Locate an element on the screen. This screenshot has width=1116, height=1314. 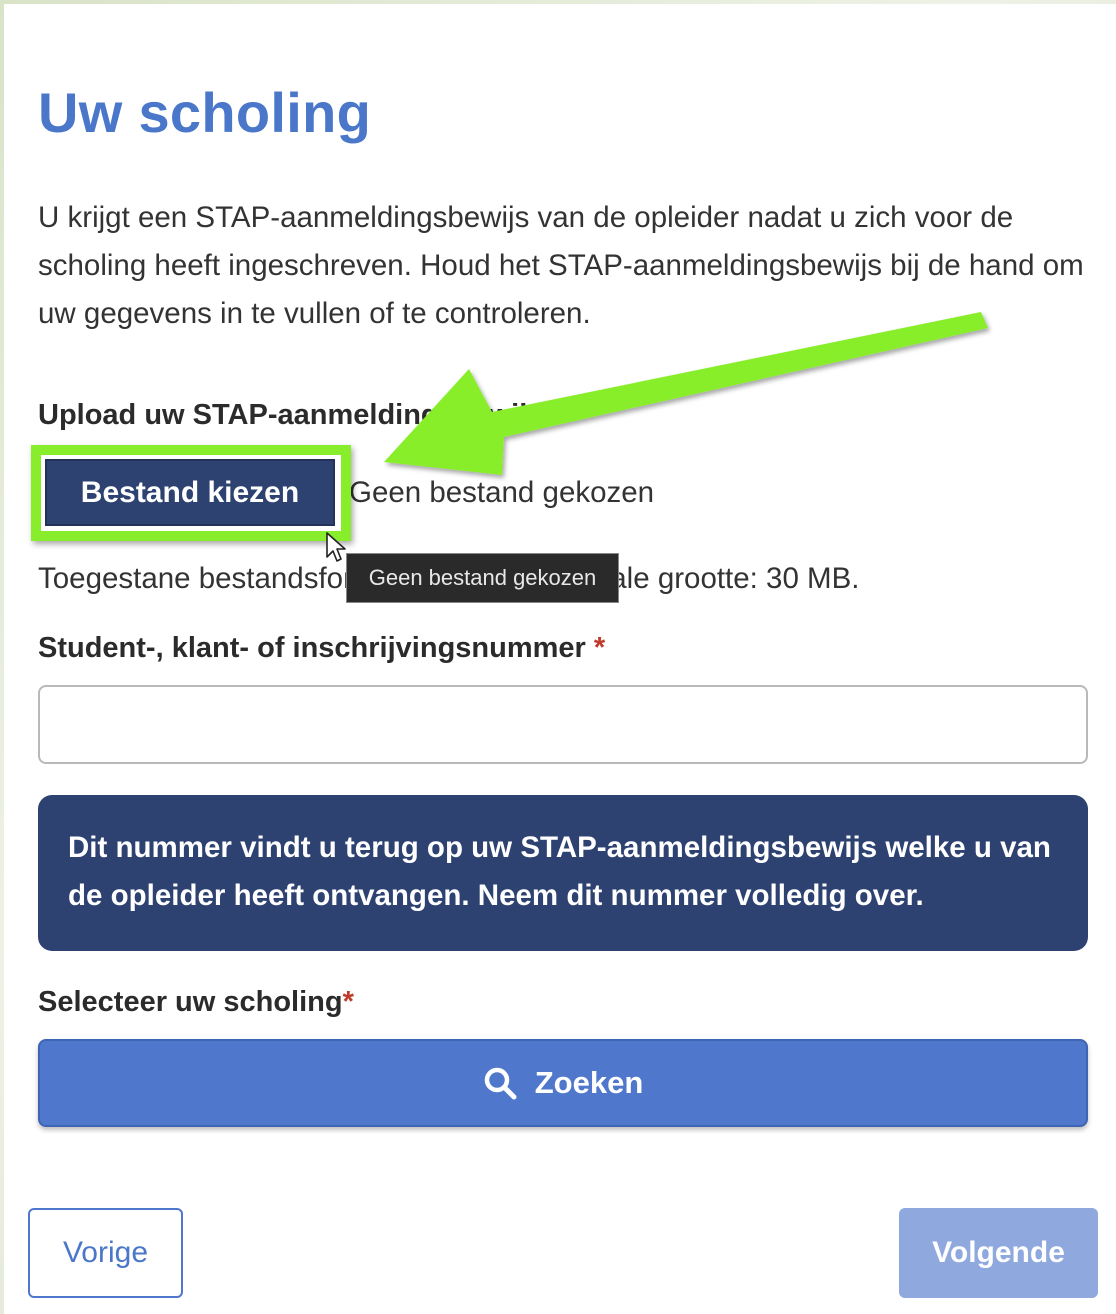
select-scholing-label: Selecteer uw scholing* is located at coordinates (196, 1002).